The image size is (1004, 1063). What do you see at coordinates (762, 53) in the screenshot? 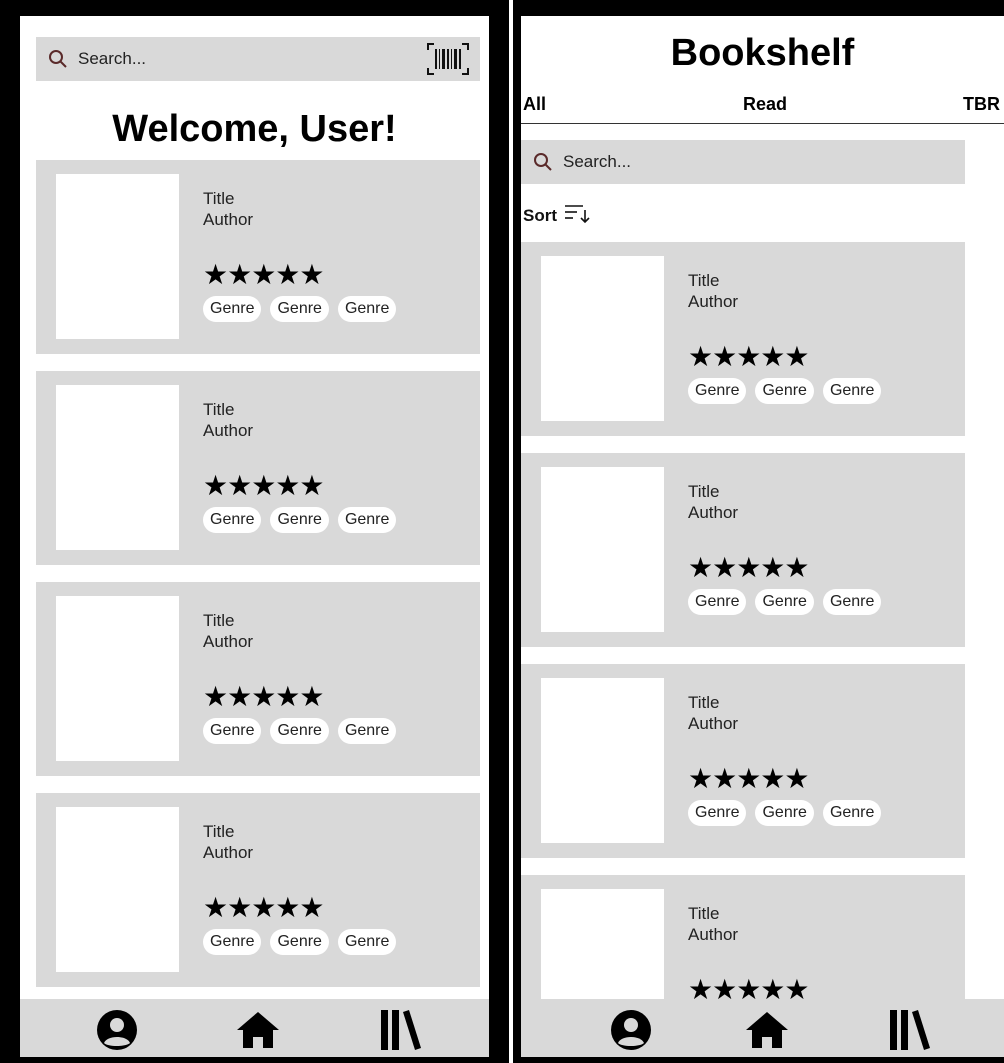
I see `page-title: Bookshelf` at bounding box center [762, 53].